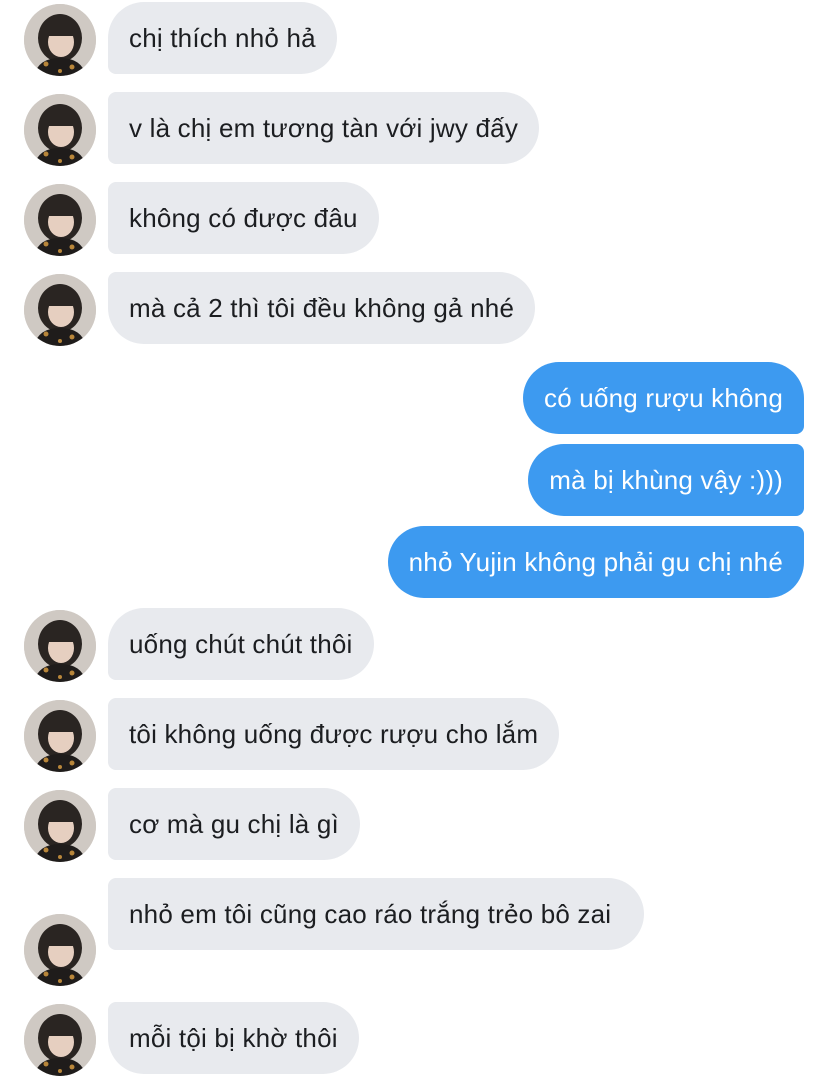  What do you see at coordinates (666, 480) in the screenshot?
I see `message-bubble: mà bị khùng vậy :)))` at bounding box center [666, 480].